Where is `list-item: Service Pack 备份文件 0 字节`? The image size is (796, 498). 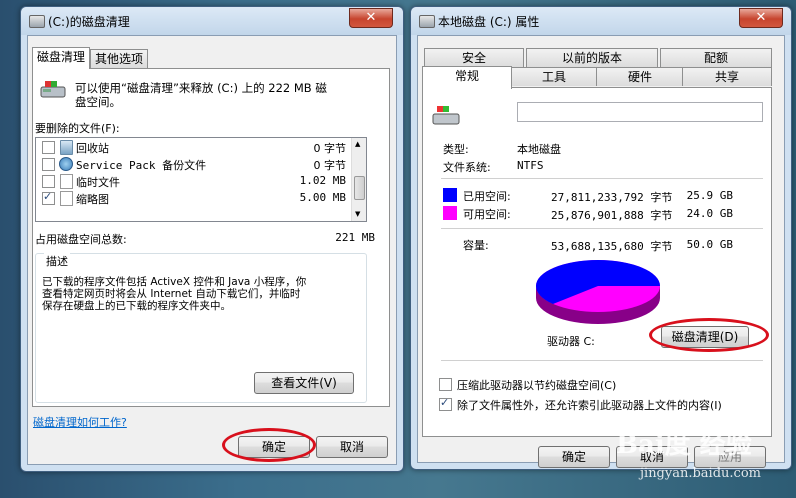 list-item: Service Pack 备份文件 0 字节 is located at coordinates (194, 165).